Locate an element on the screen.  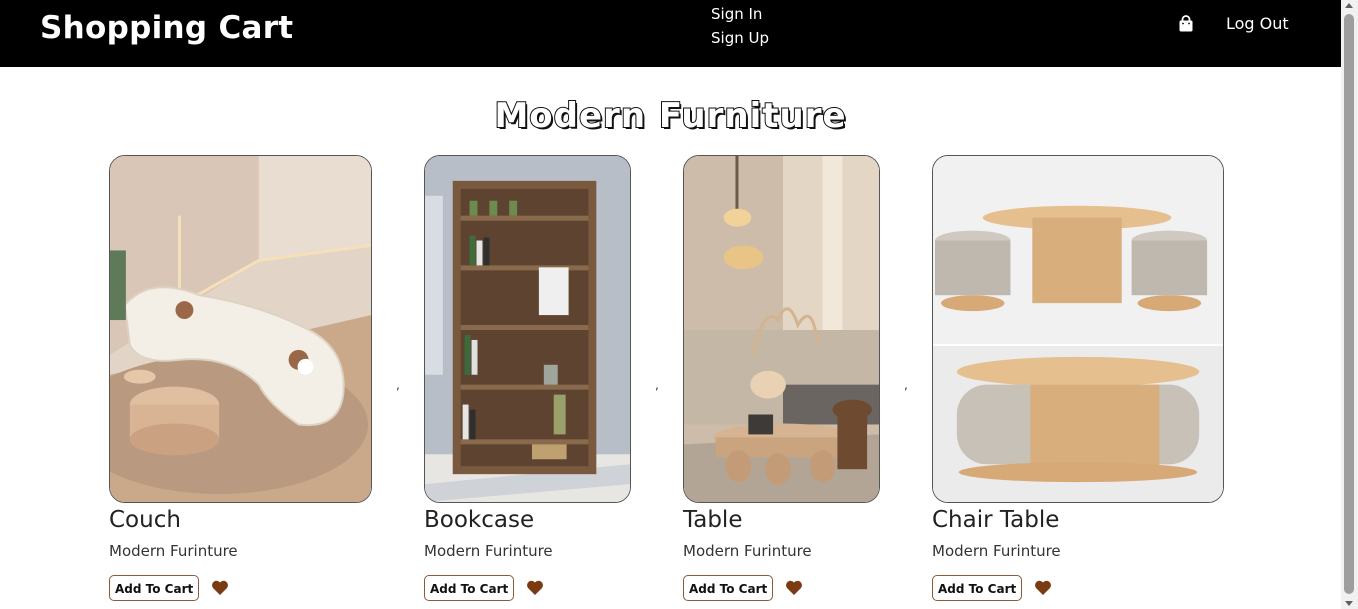
product-name: Couch is located at coordinates (145, 520).